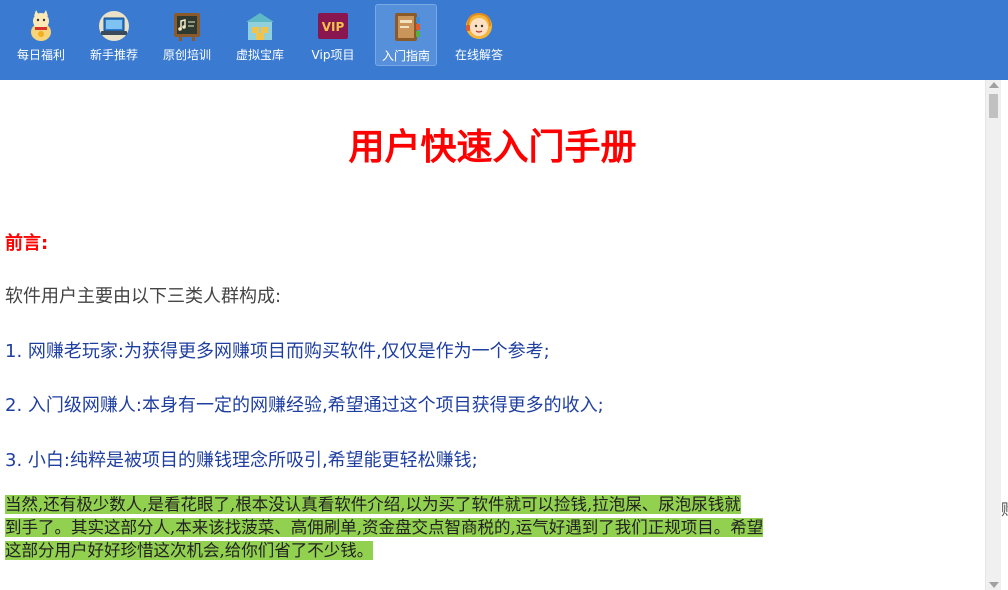 This screenshot has width=1008, height=590. Describe the element at coordinates (478, 55) in the screenshot. I see `toolbar-label: 在线解答` at that location.